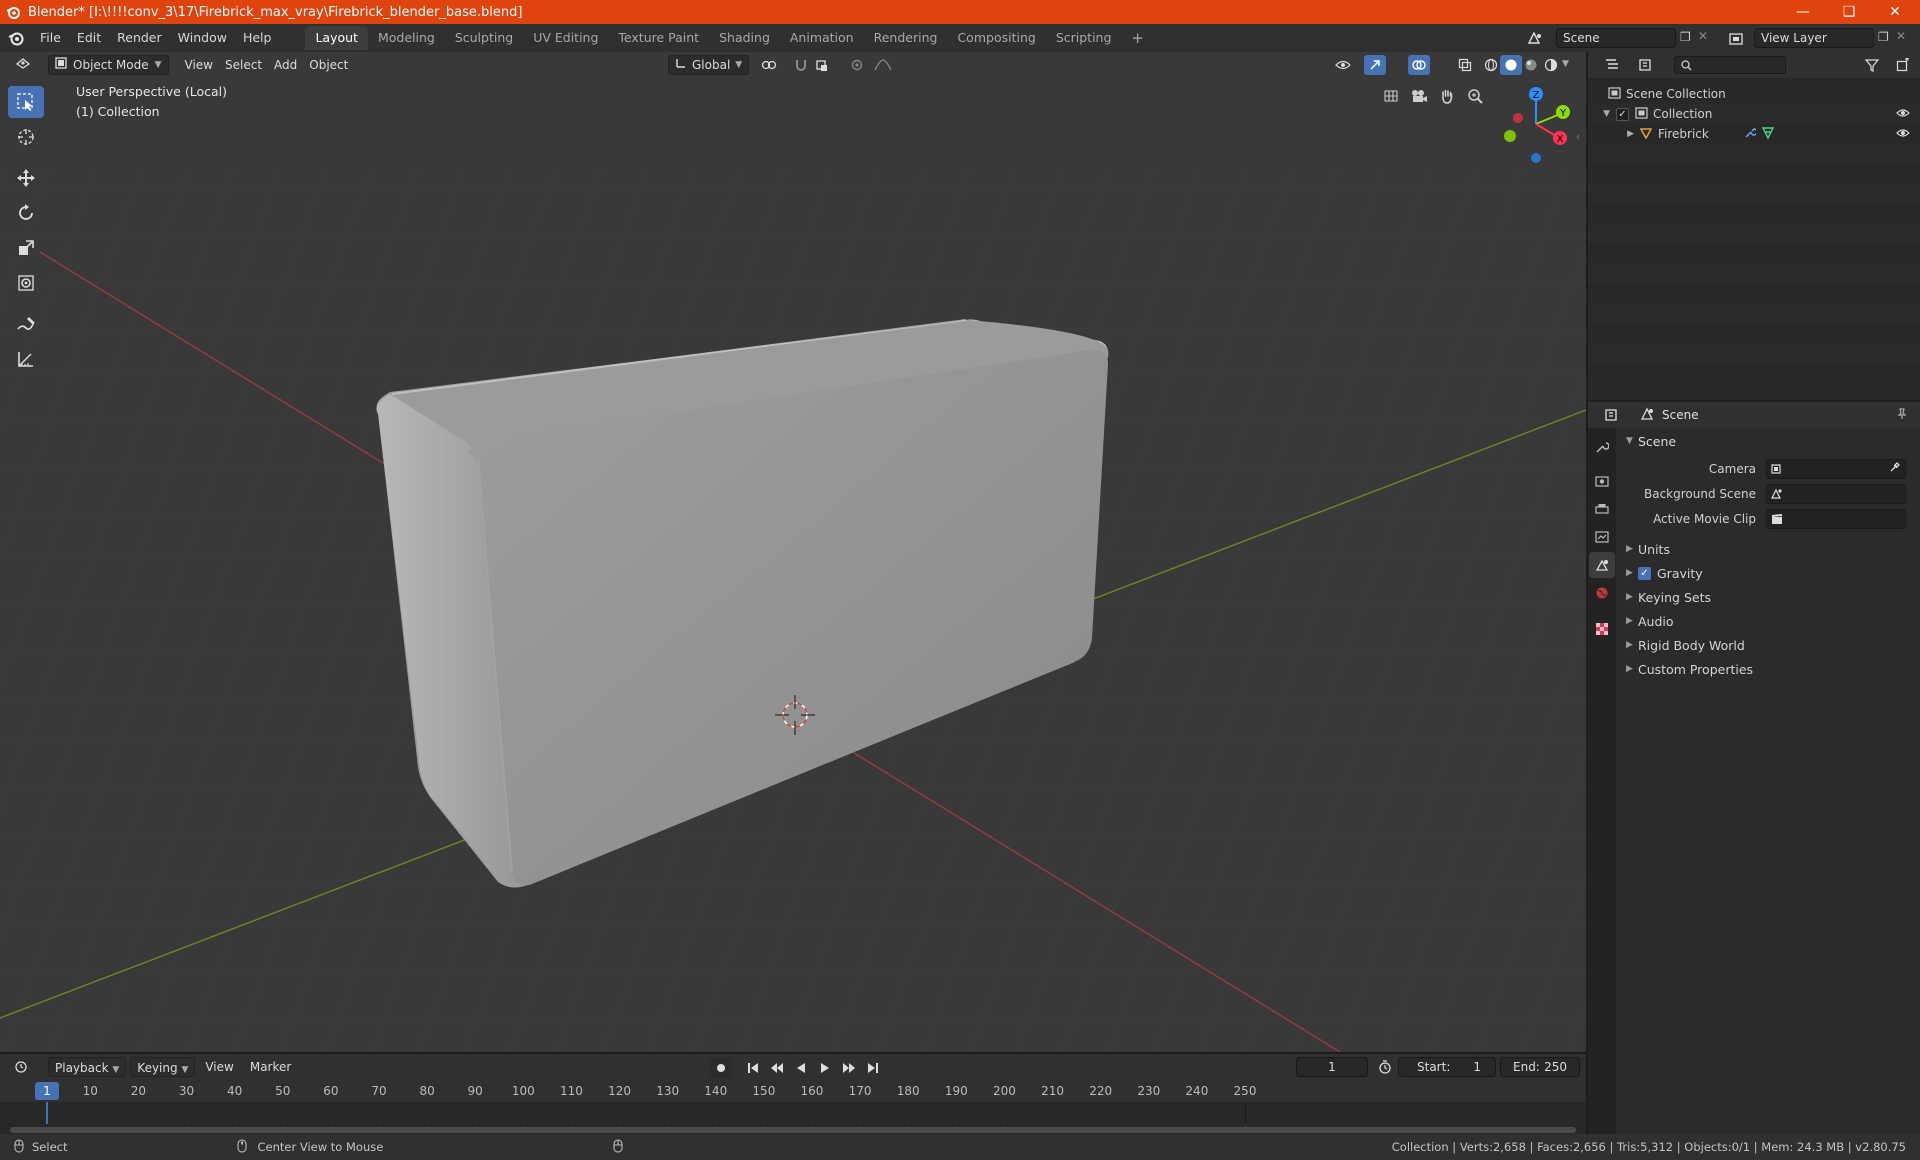 The image size is (1920, 1160). I want to click on viewport-overlays-icon, so click(1419, 65).